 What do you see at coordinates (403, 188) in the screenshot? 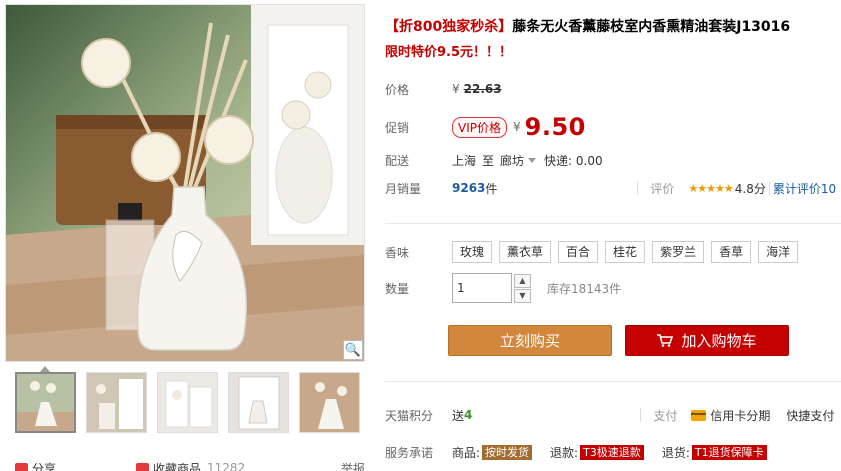
I see `sales-label: 月销量` at bounding box center [403, 188].